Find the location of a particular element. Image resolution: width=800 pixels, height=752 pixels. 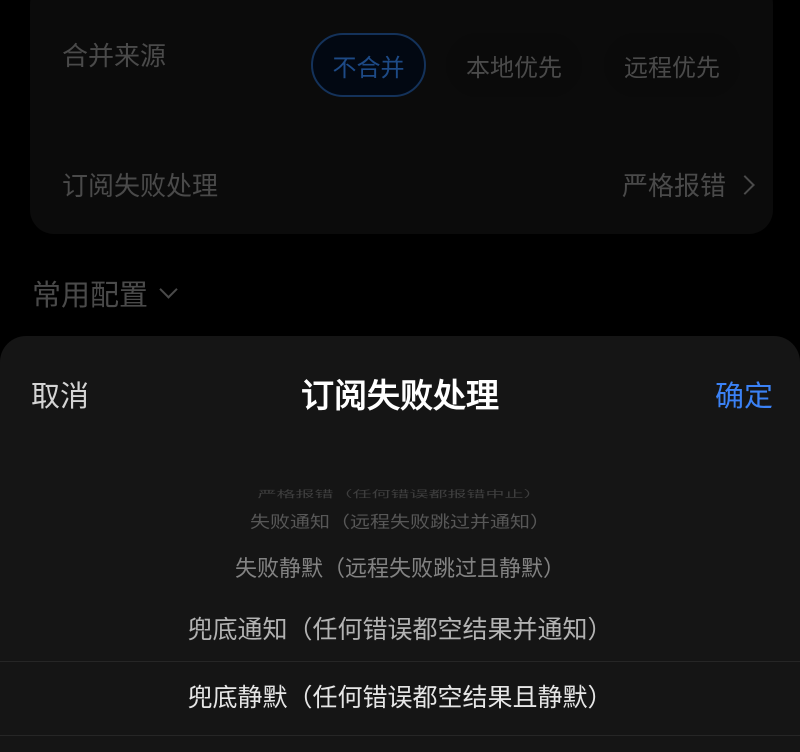

merge-option-none: 不合并 is located at coordinates (368, 65).